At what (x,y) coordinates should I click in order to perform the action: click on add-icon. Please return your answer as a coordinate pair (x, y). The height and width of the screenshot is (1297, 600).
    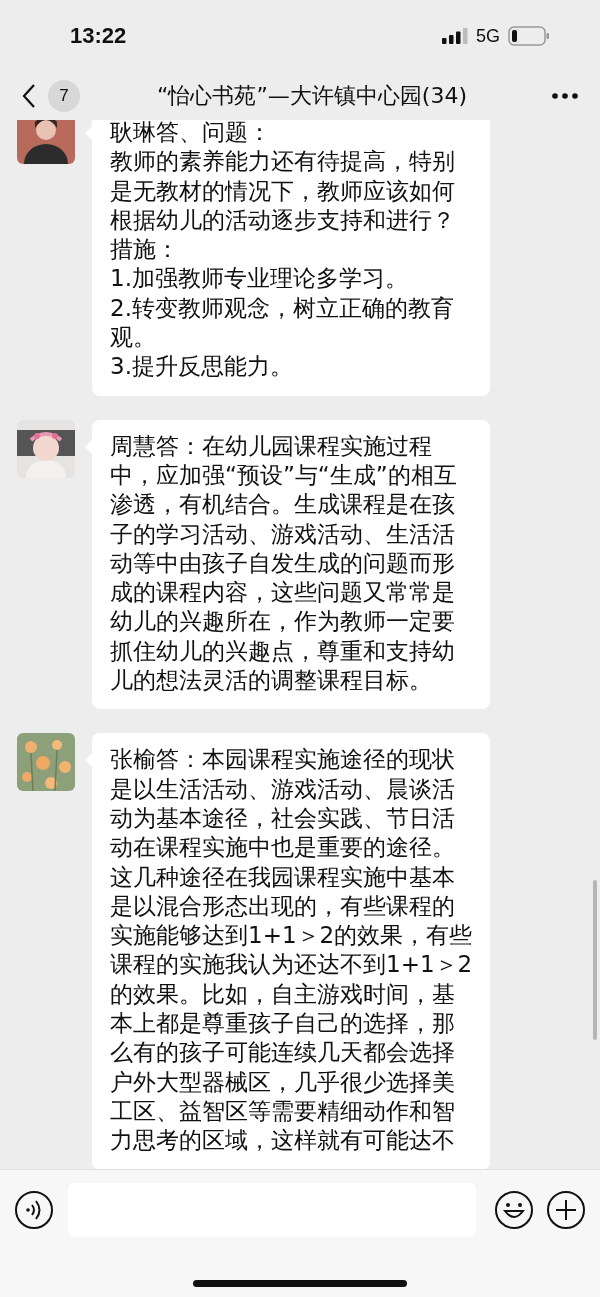
    Looking at the image, I should click on (566, 1210).